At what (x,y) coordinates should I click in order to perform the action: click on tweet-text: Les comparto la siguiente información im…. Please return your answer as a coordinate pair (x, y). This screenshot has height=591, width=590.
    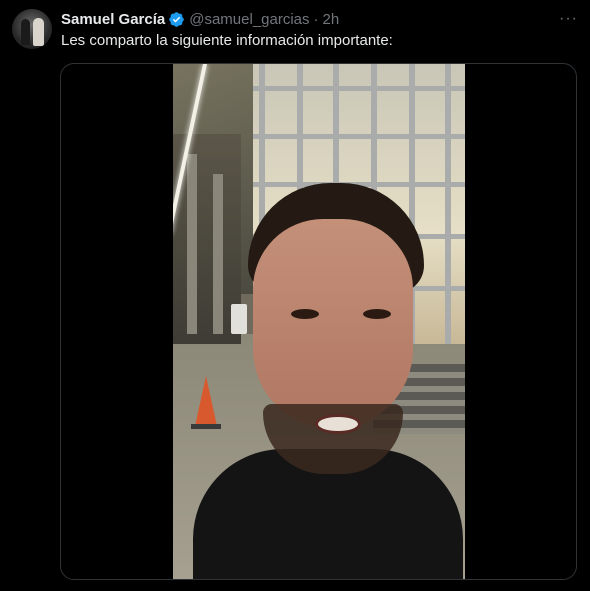
    Looking at the image, I should click on (227, 40).